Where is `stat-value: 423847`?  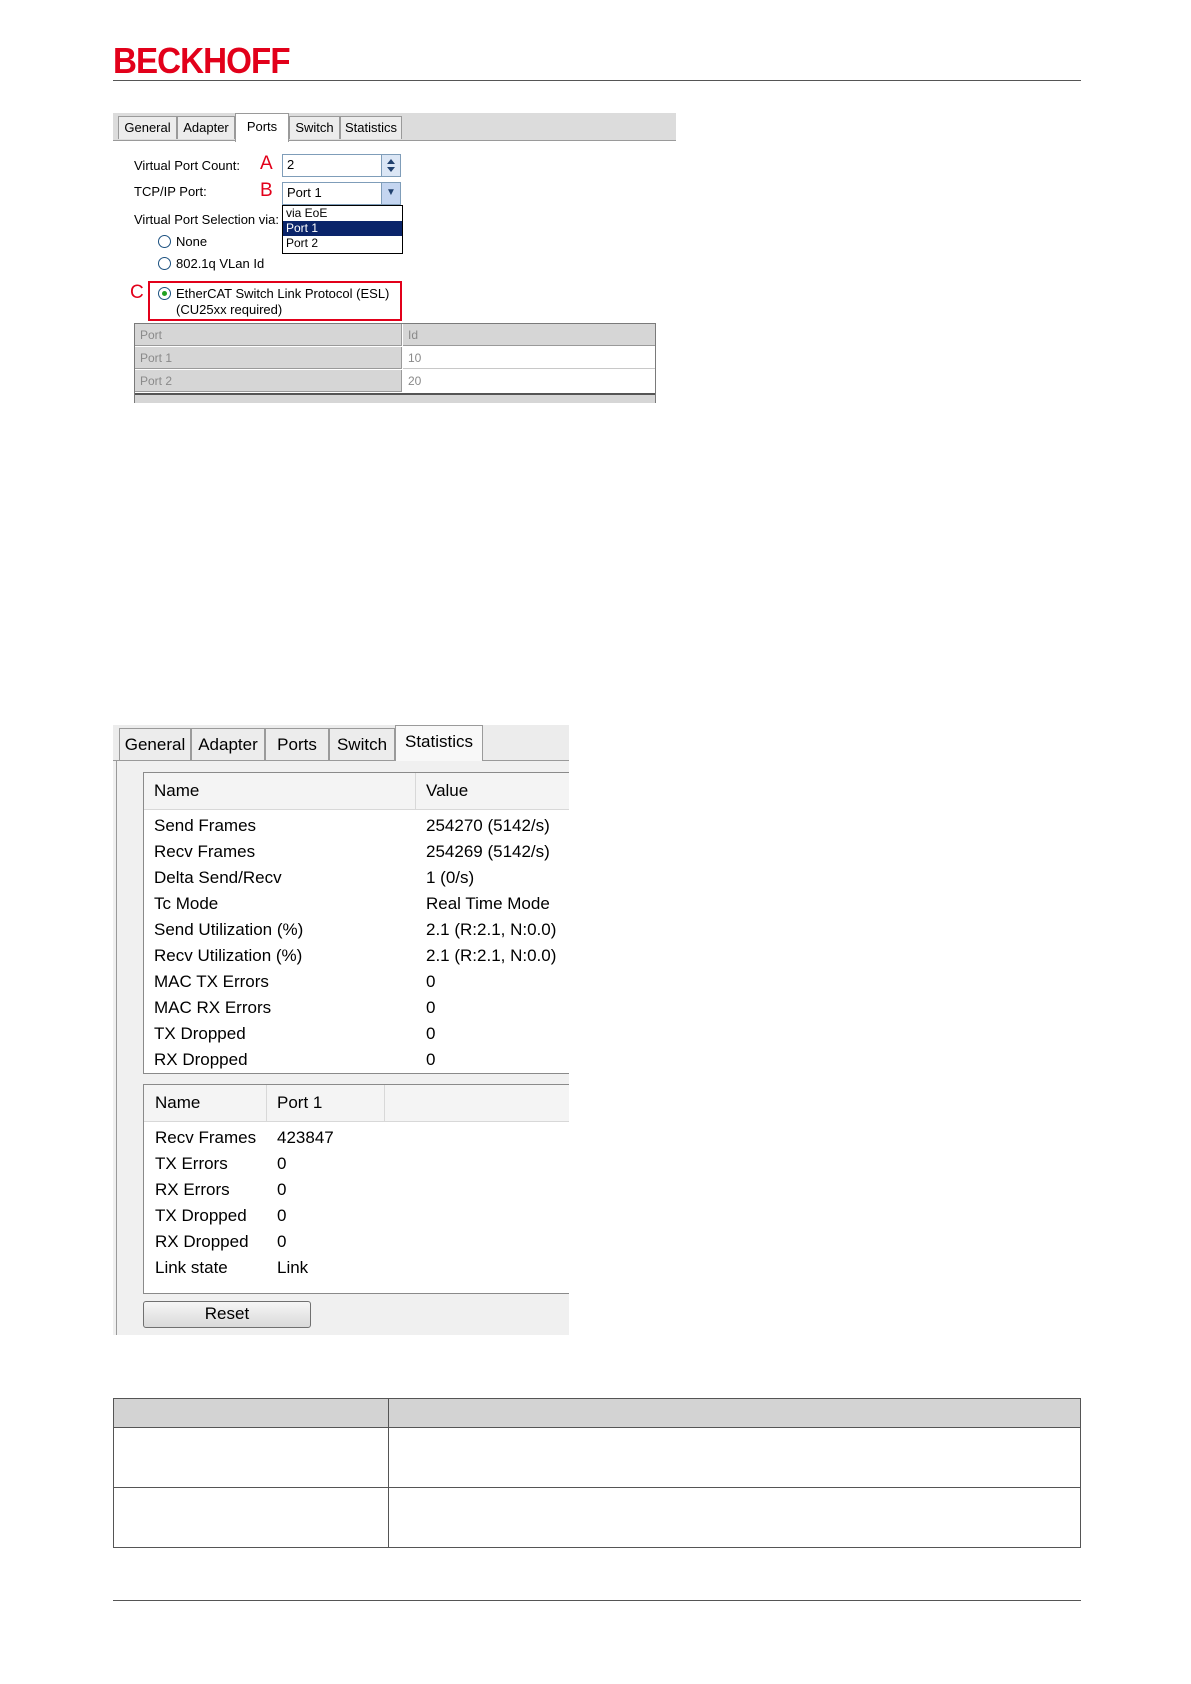
stat-value: 423847 is located at coordinates (305, 1137).